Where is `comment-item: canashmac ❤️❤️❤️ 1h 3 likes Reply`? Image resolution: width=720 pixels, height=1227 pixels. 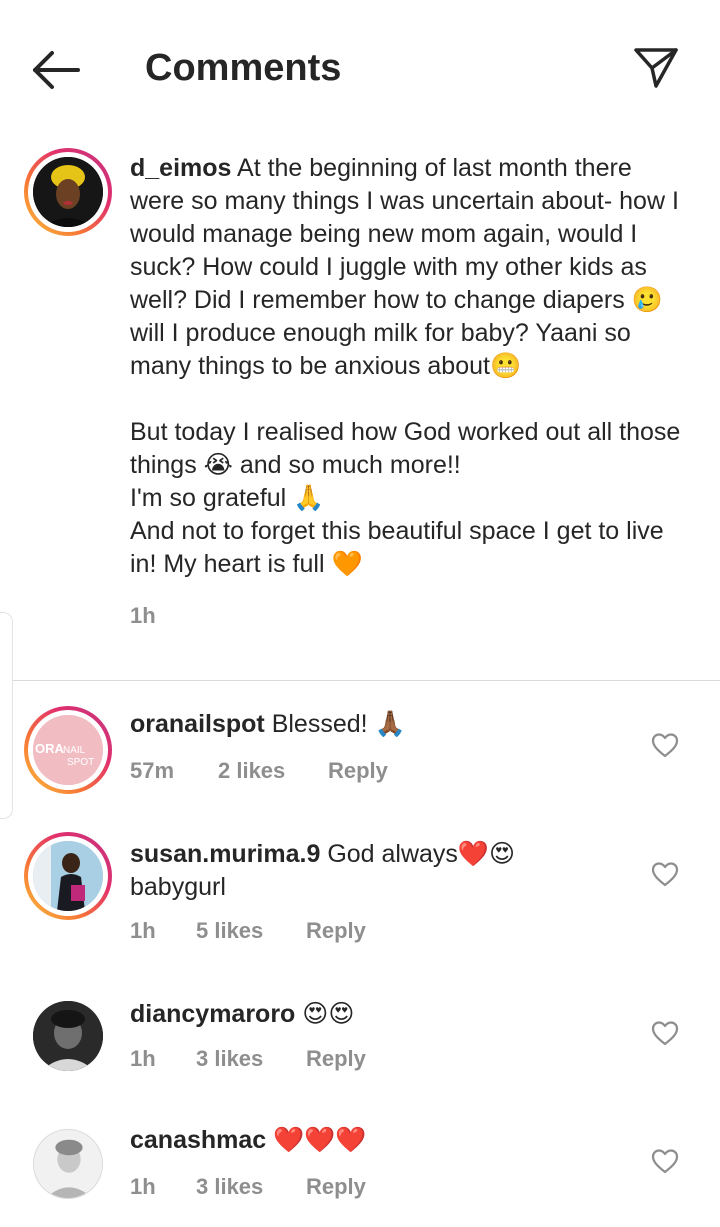 comment-item: canashmac ❤️❤️❤️ 1h 3 likes Reply is located at coordinates (360, 1172).